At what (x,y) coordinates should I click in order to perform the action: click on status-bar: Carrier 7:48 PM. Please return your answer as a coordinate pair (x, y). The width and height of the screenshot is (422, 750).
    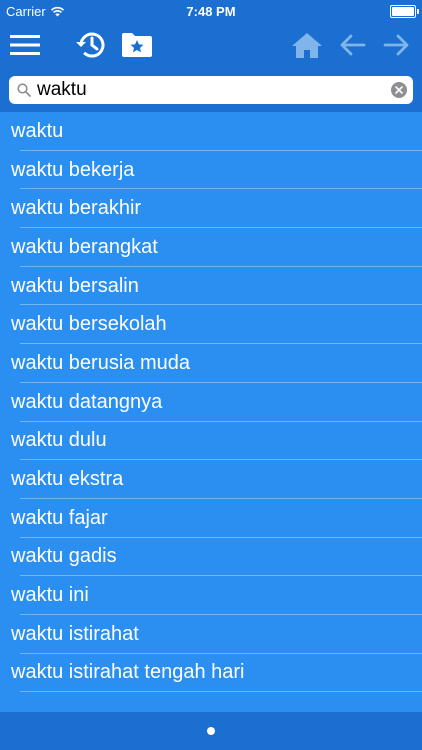
    Looking at the image, I should click on (211, 11).